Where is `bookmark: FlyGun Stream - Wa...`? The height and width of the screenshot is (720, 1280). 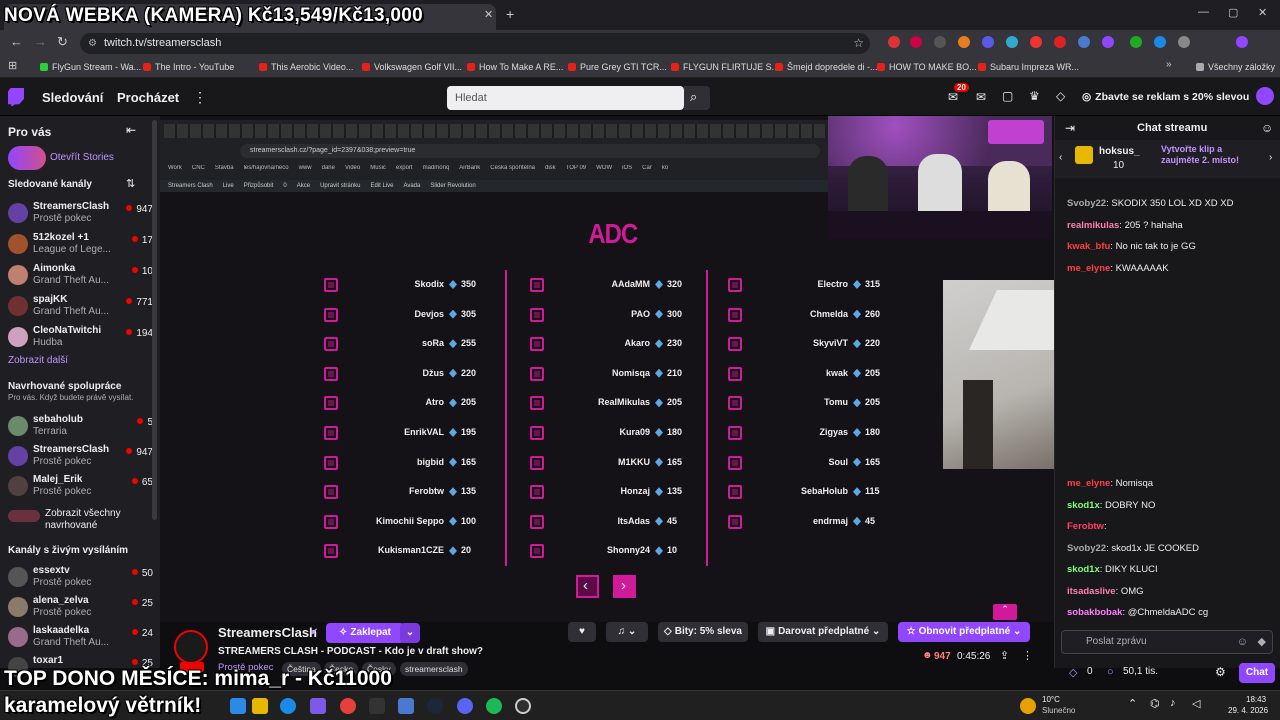 bookmark: FlyGun Stream - Wa... is located at coordinates (90, 67).